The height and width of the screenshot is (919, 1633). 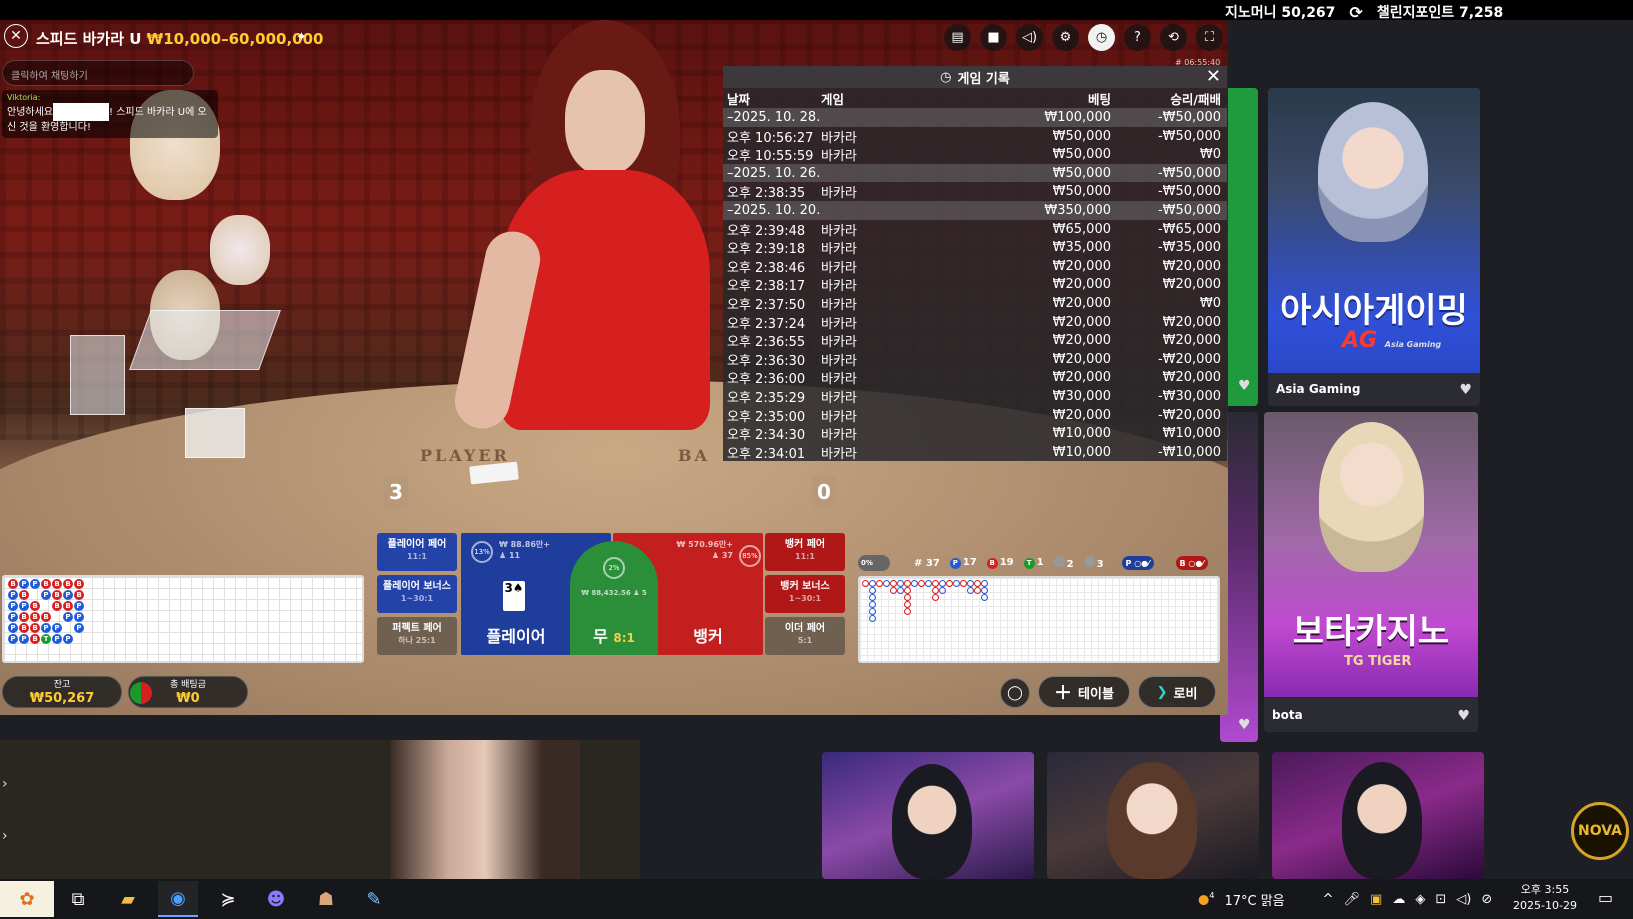 What do you see at coordinates (614, 598) in the screenshot?
I see `tie-bet: 2% ₩ 88,432.56 ♟ 5 무 8:1` at bounding box center [614, 598].